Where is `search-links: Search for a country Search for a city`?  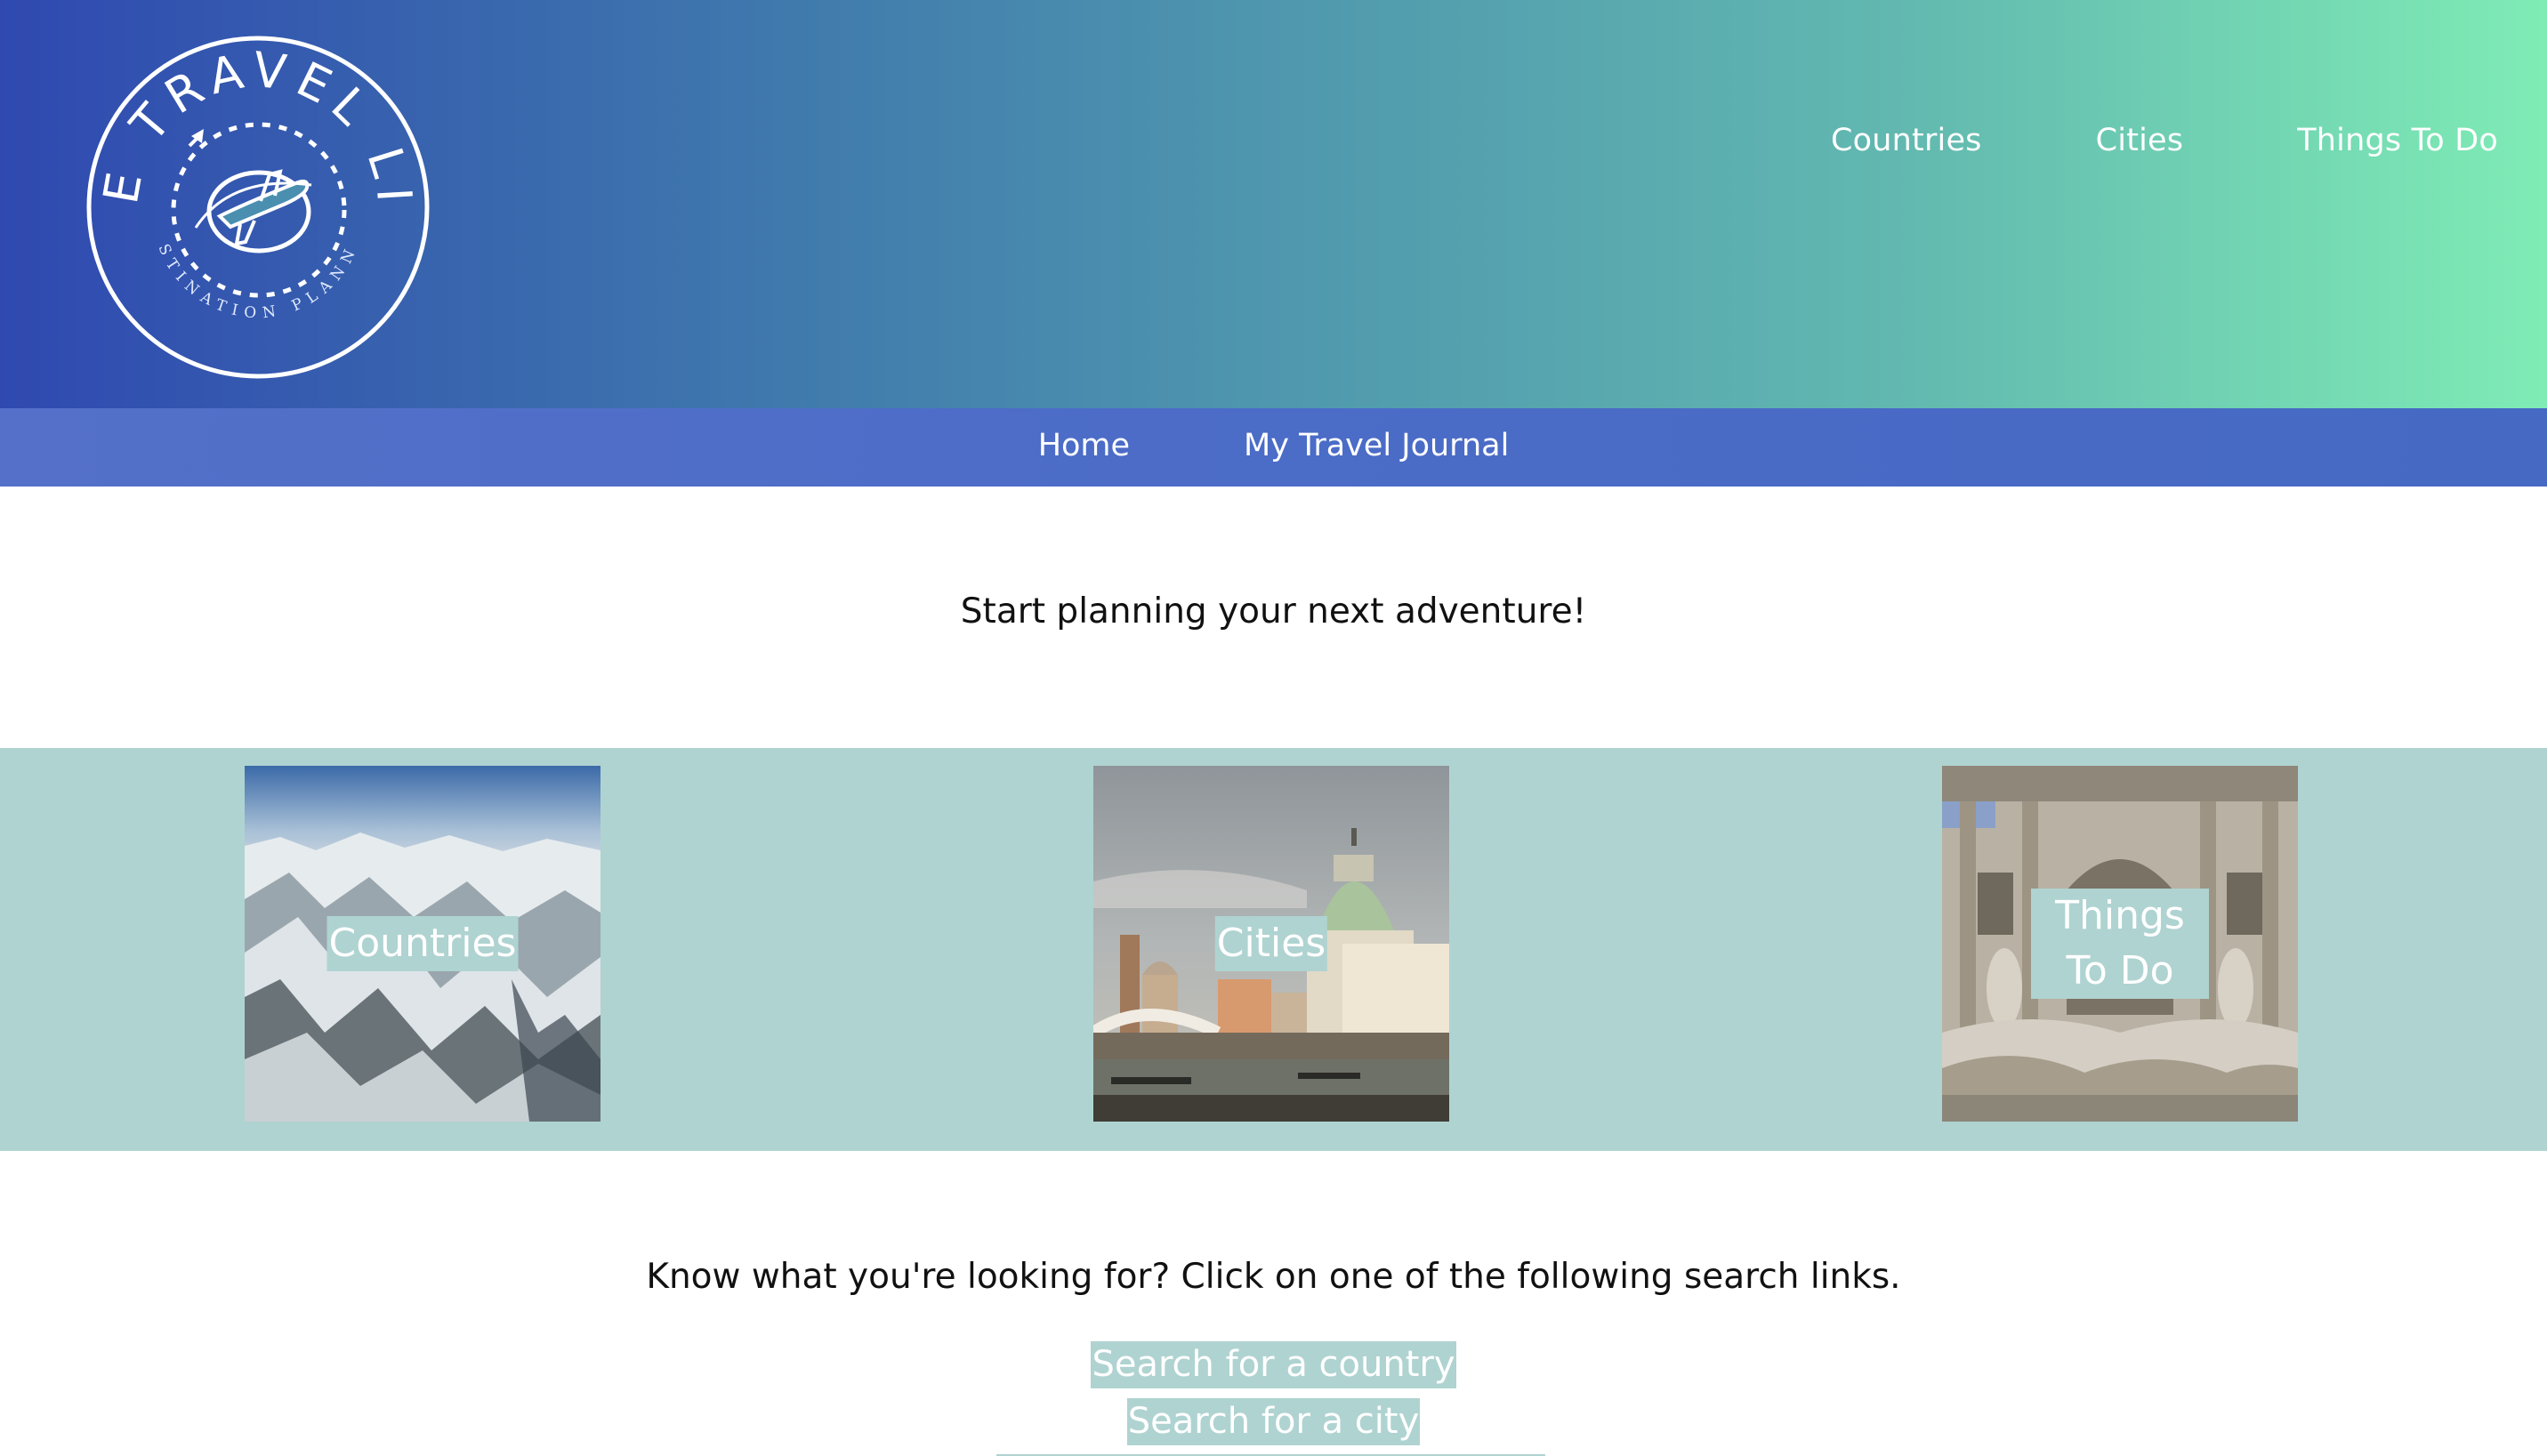 search-links: Search for a country Search for a city is located at coordinates (1273, 1398).